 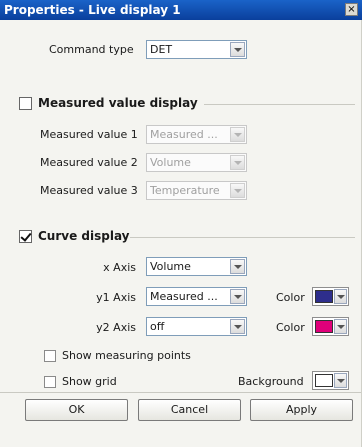 What do you see at coordinates (180, 392) in the screenshot?
I see `footer-divider` at bounding box center [180, 392].